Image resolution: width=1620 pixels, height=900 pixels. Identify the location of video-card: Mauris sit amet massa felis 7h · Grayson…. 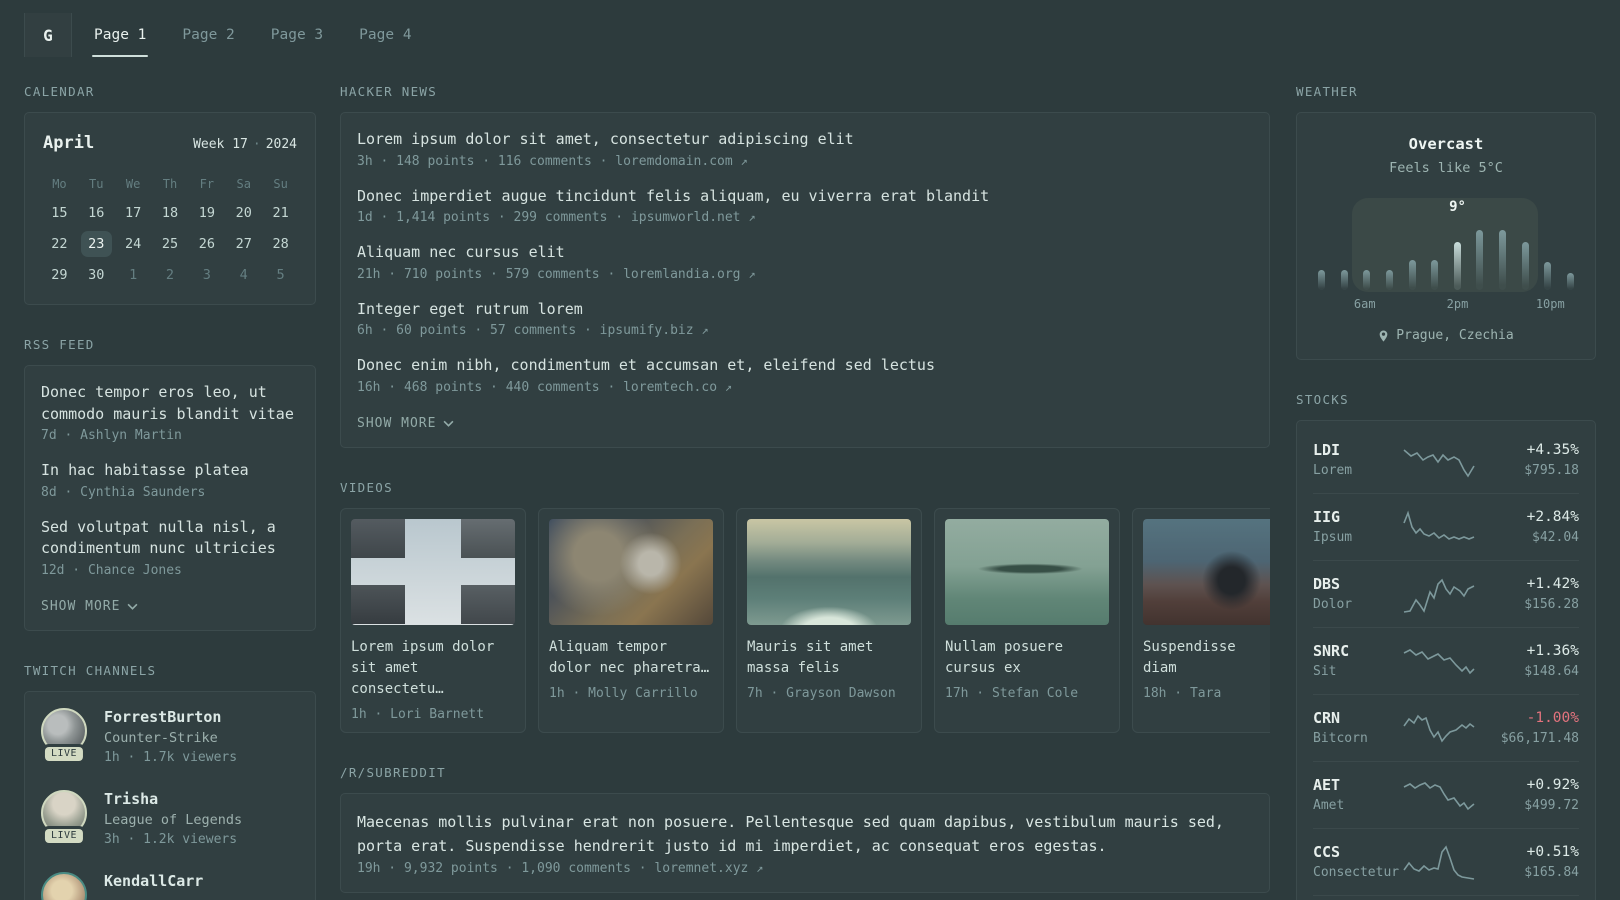
(829, 620).